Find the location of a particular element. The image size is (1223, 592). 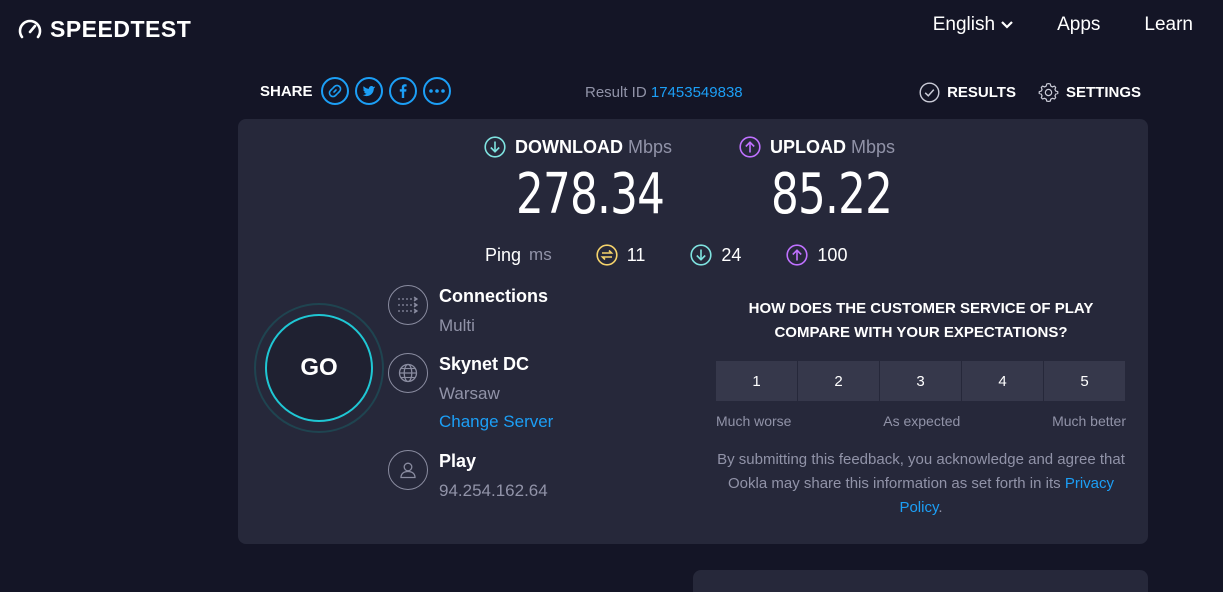

top-nav: English Apps Learn is located at coordinates (1063, 25).